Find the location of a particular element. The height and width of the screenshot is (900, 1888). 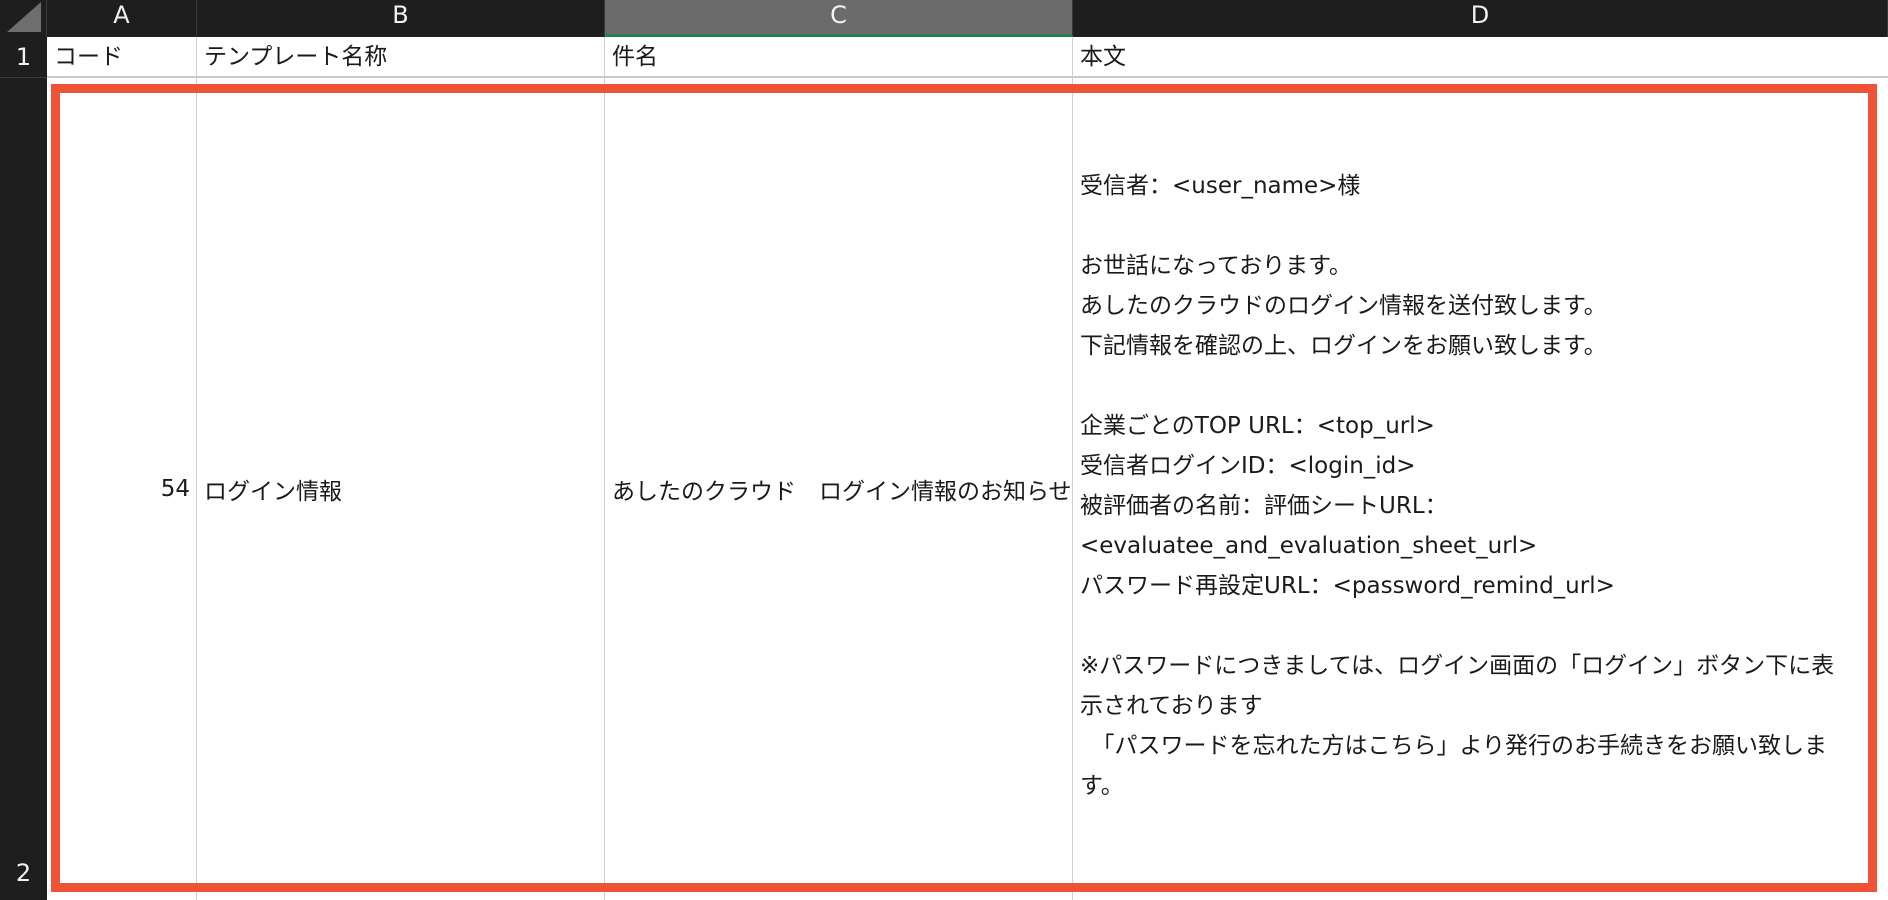

cell-a1-code-header: コード is located at coordinates (122, 57).